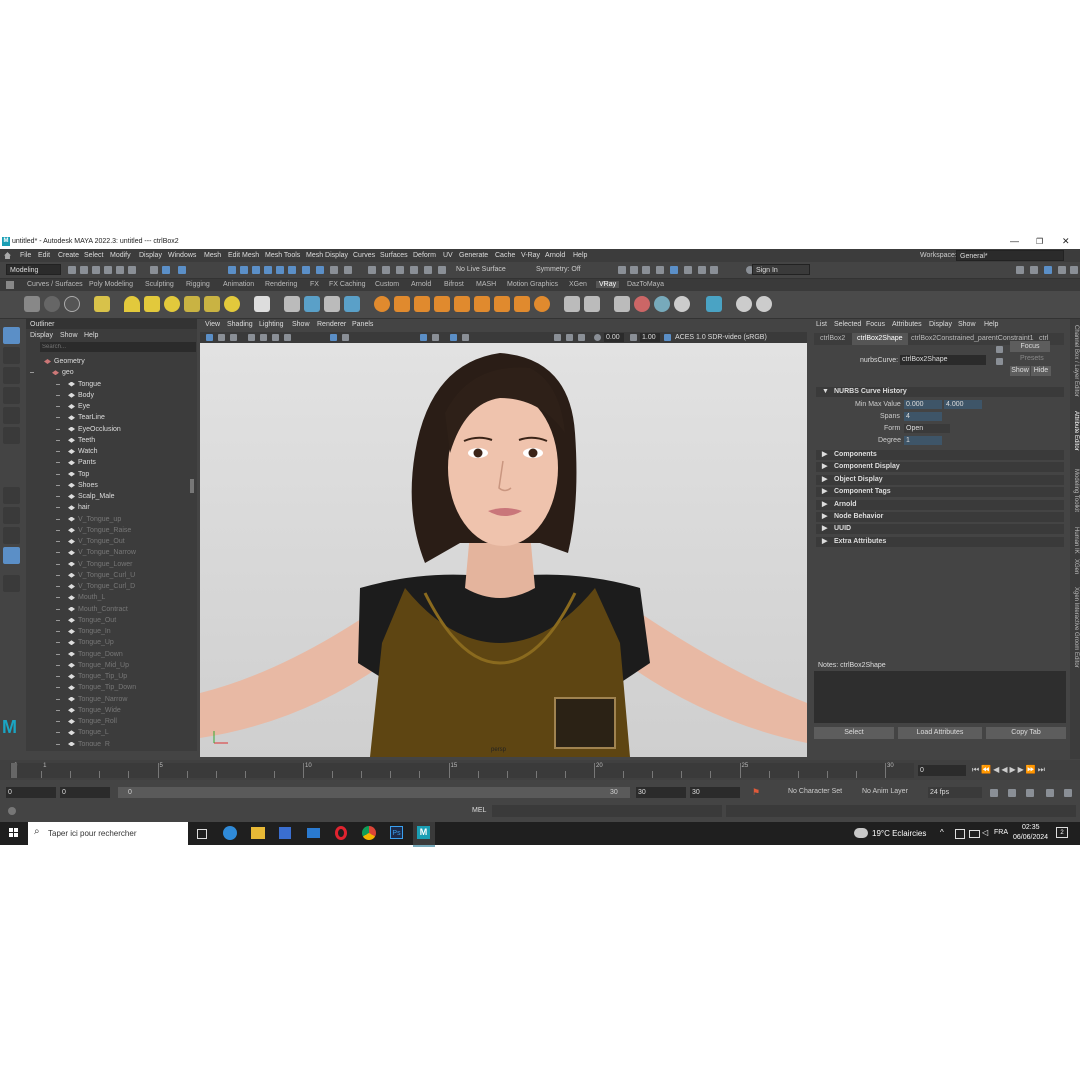  What do you see at coordinates (1074, 270) in the screenshot?
I see `layout-outliner-icon` at bounding box center [1074, 270].